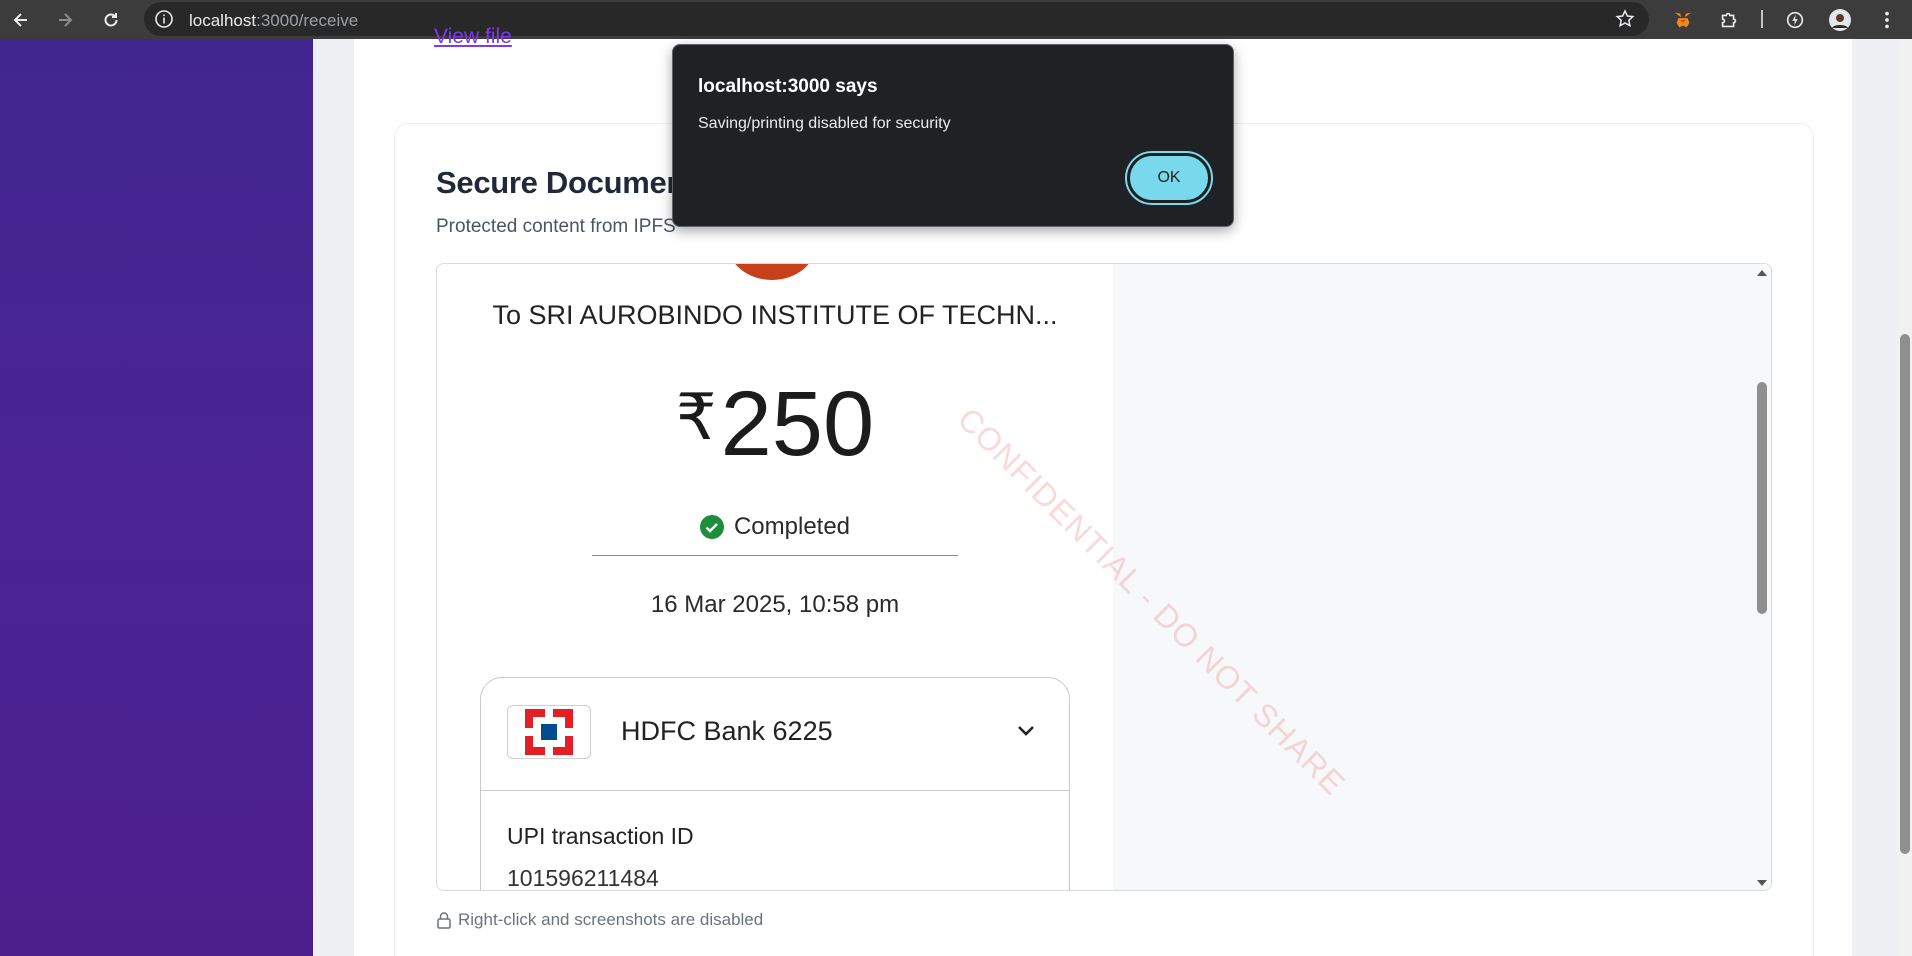  What do you see at coordinates (1905, 594) in the screenshot?
I see `page-scroll-thumb` at bounding box center [1905, 594].